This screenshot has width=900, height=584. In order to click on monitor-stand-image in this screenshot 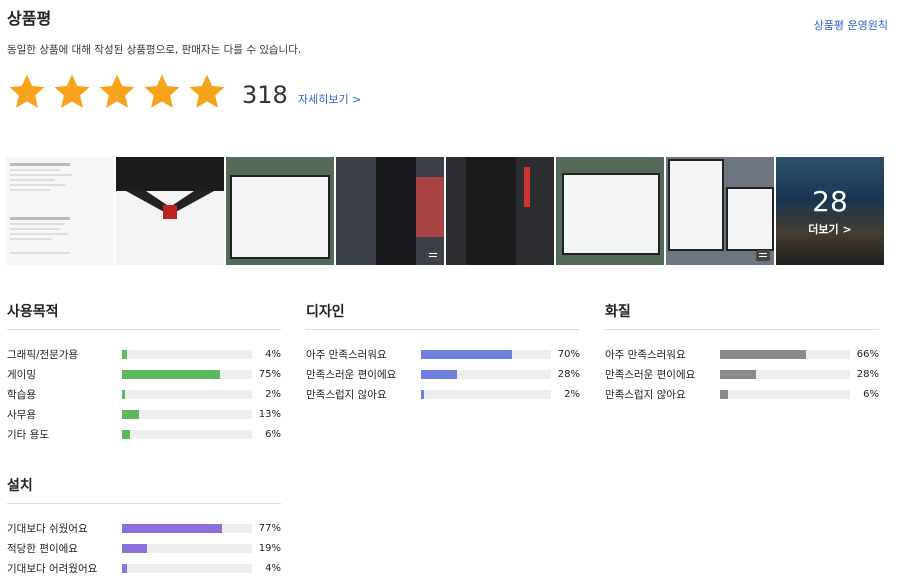, I will do `click(170, 188)`.